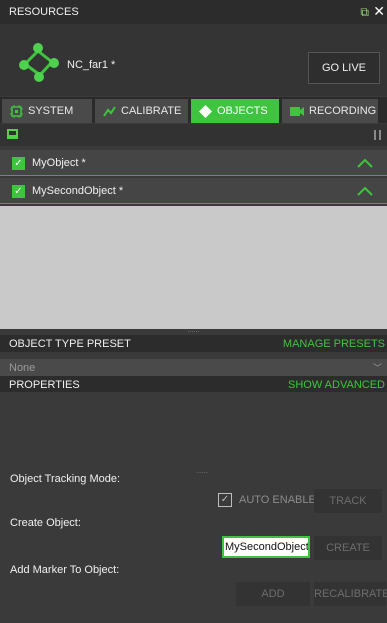 The image size is (387, 623). Describe the element at coordinates (377, 368) in the screenshot. I see `chevron-down-icon: ﹀` at that location.